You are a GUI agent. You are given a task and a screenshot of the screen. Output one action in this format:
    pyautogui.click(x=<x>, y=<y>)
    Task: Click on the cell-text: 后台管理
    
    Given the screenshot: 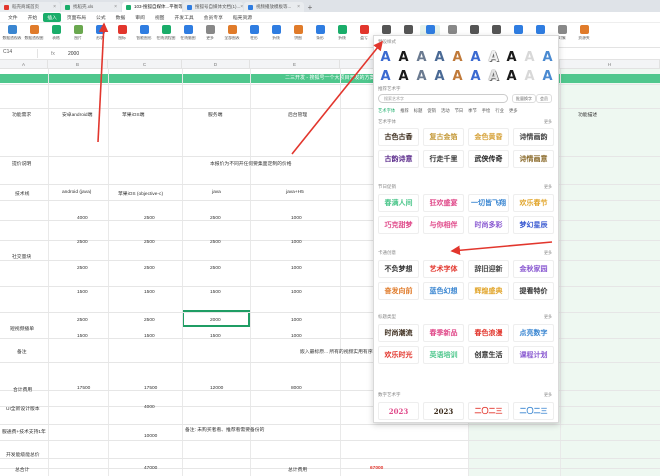 What is the action you would take?
    pyautogui.click(x=297, y=114)
    